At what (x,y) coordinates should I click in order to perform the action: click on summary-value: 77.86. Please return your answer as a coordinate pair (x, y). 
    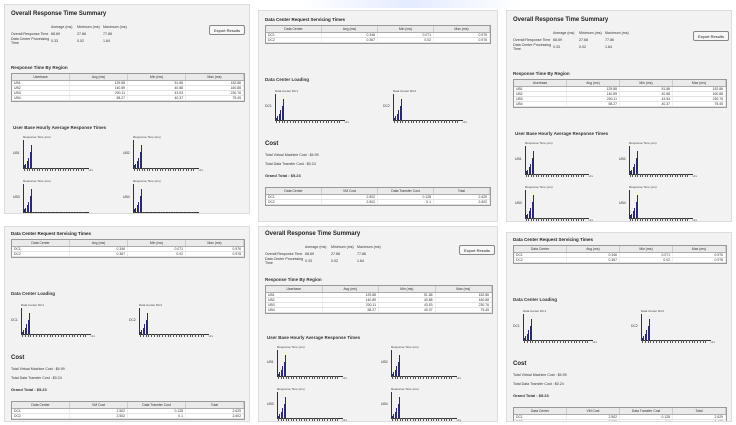
    Looking at the image, I should click on (107, 33).